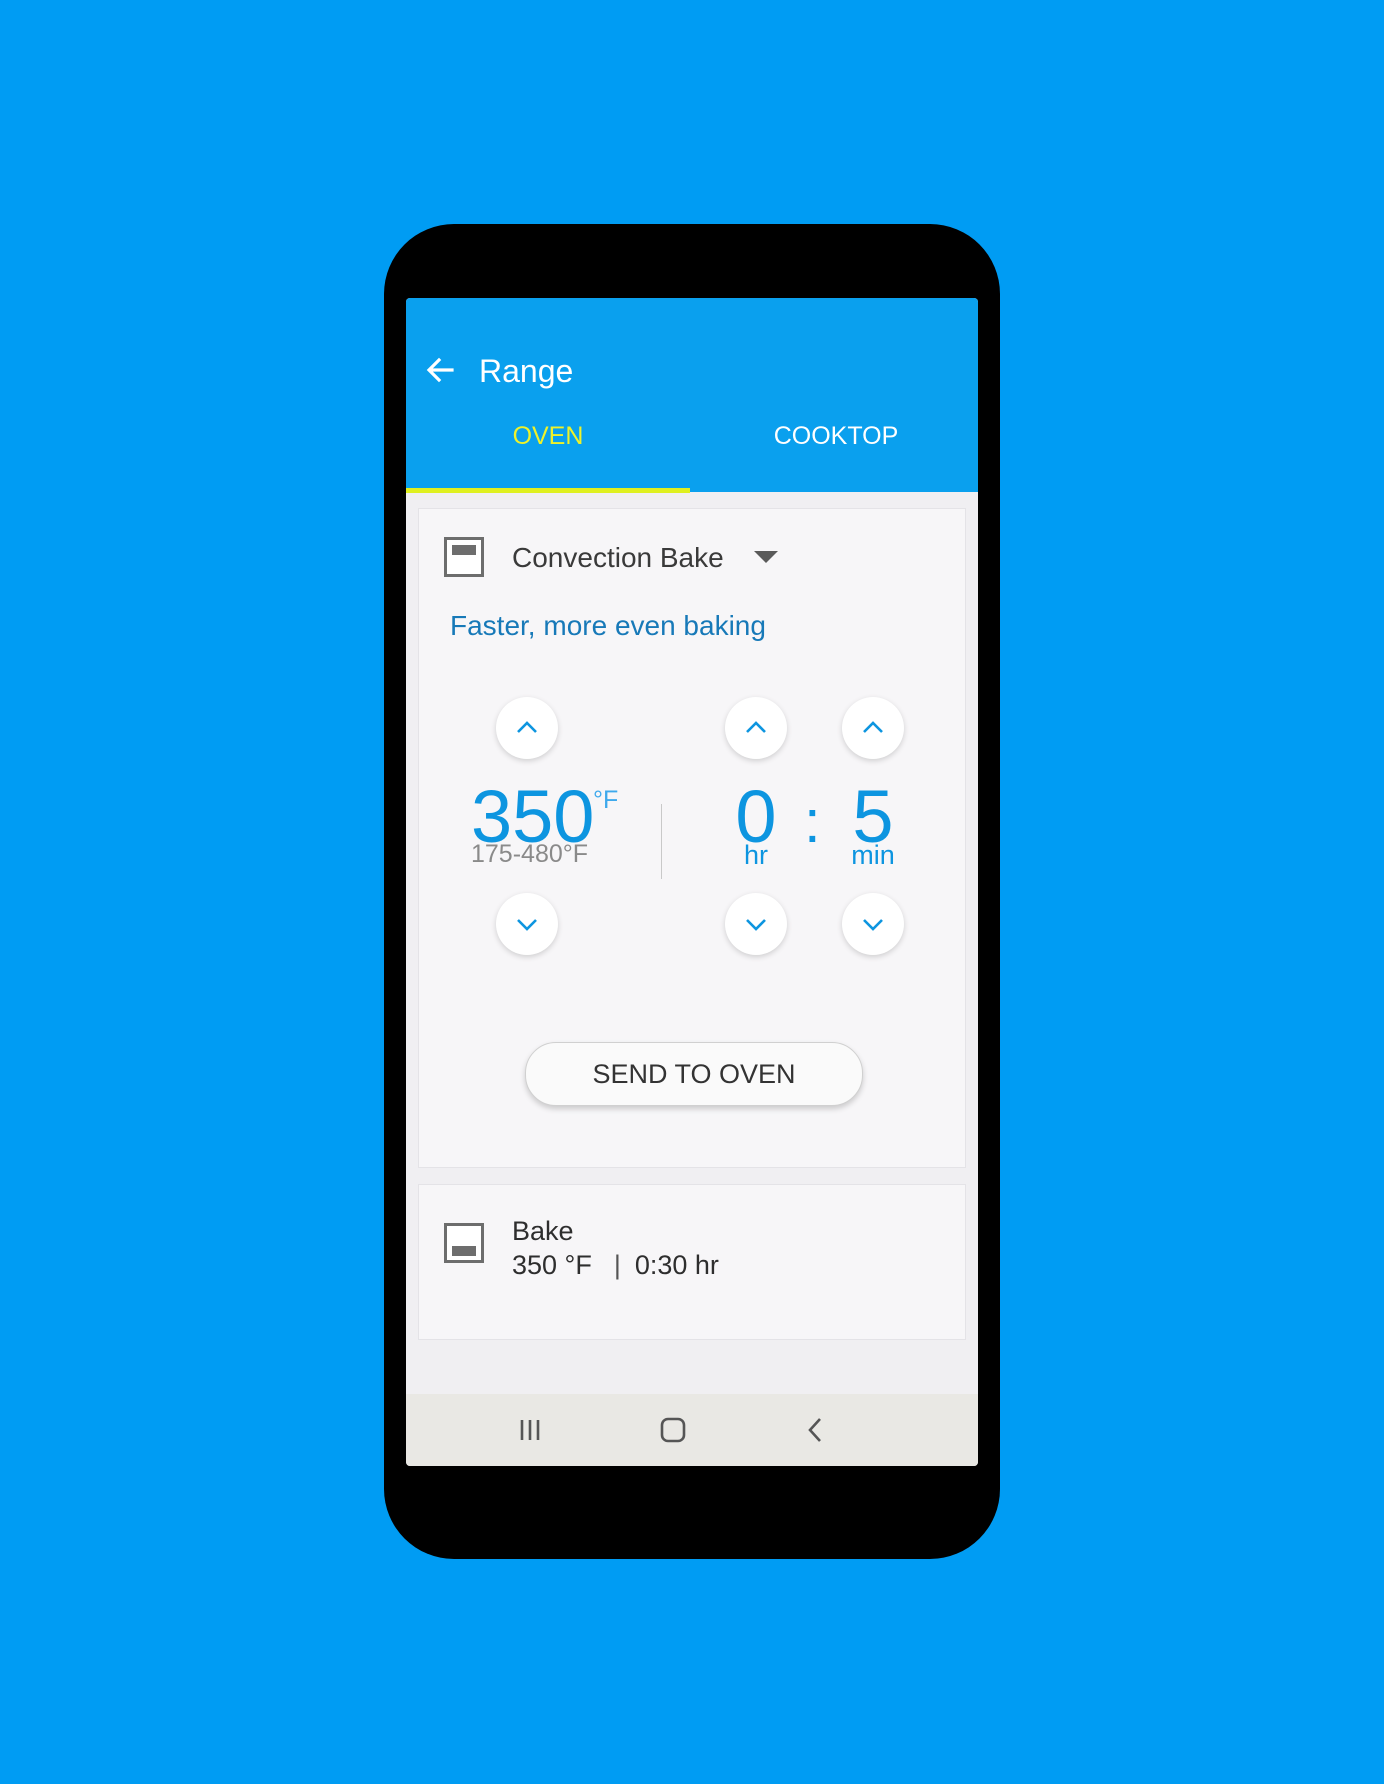 The width and height of the screenshot is (1384, 1784). I want to click on divider, so click(661, 841).